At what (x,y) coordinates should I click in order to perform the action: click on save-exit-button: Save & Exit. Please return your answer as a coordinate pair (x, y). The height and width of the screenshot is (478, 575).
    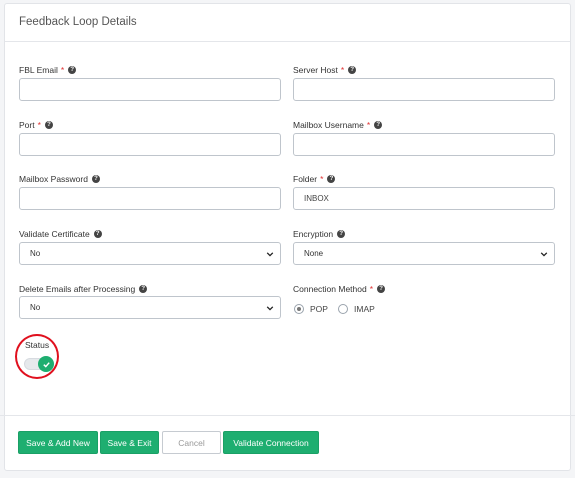
    Looking at the image, I should click on (129, 442).